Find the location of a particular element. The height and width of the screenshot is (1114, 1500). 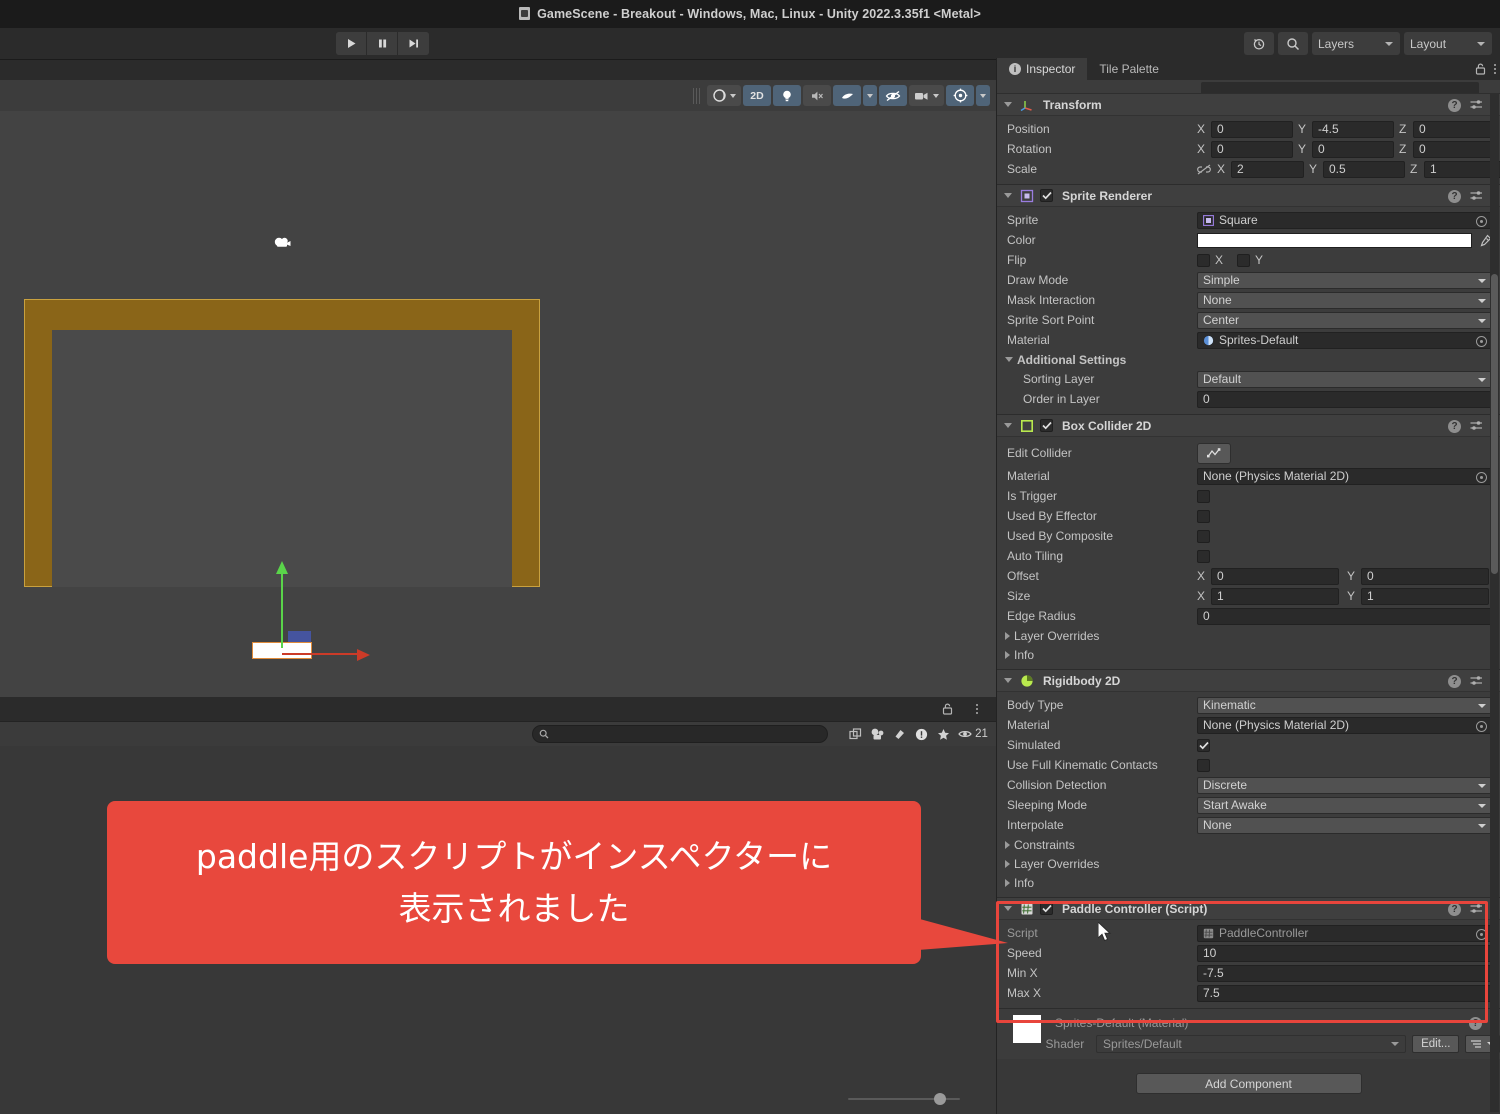

red-axis-arrow is located at coordinates (321, 654).